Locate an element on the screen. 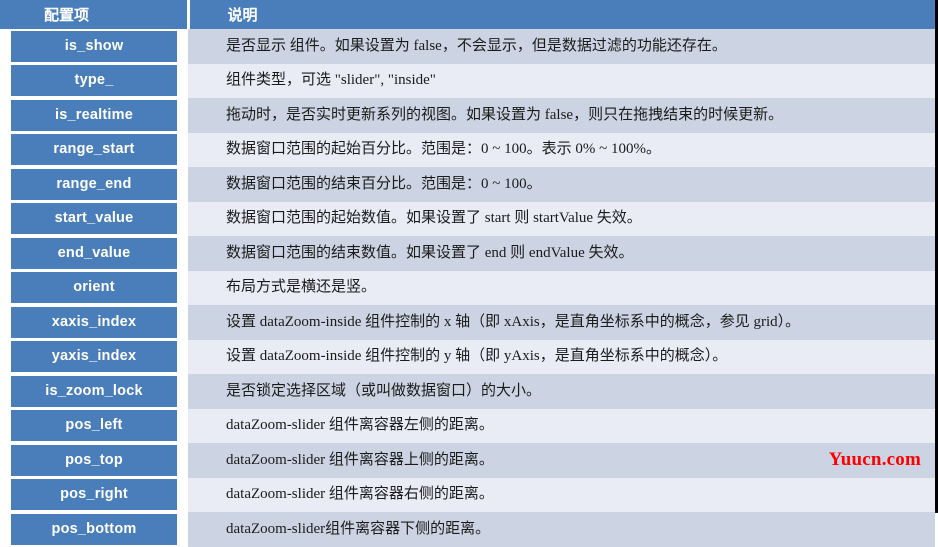 The width and height of the screenshot is (938, 547). config-item-cell: type_ is located at coordinates (94, 80).